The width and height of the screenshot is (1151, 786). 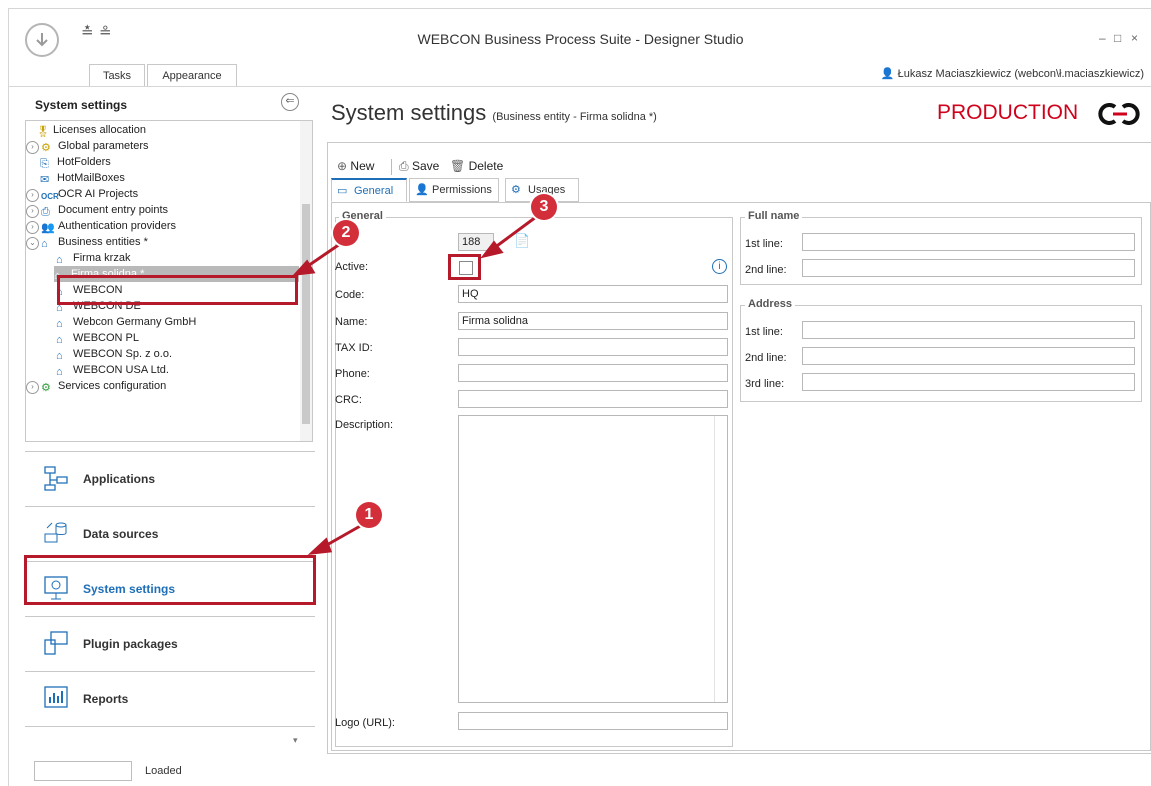 What do you see at coordinates (414, 385) in the screenshot?
I see `annotation-arrows` at bounding box center [414, 385].